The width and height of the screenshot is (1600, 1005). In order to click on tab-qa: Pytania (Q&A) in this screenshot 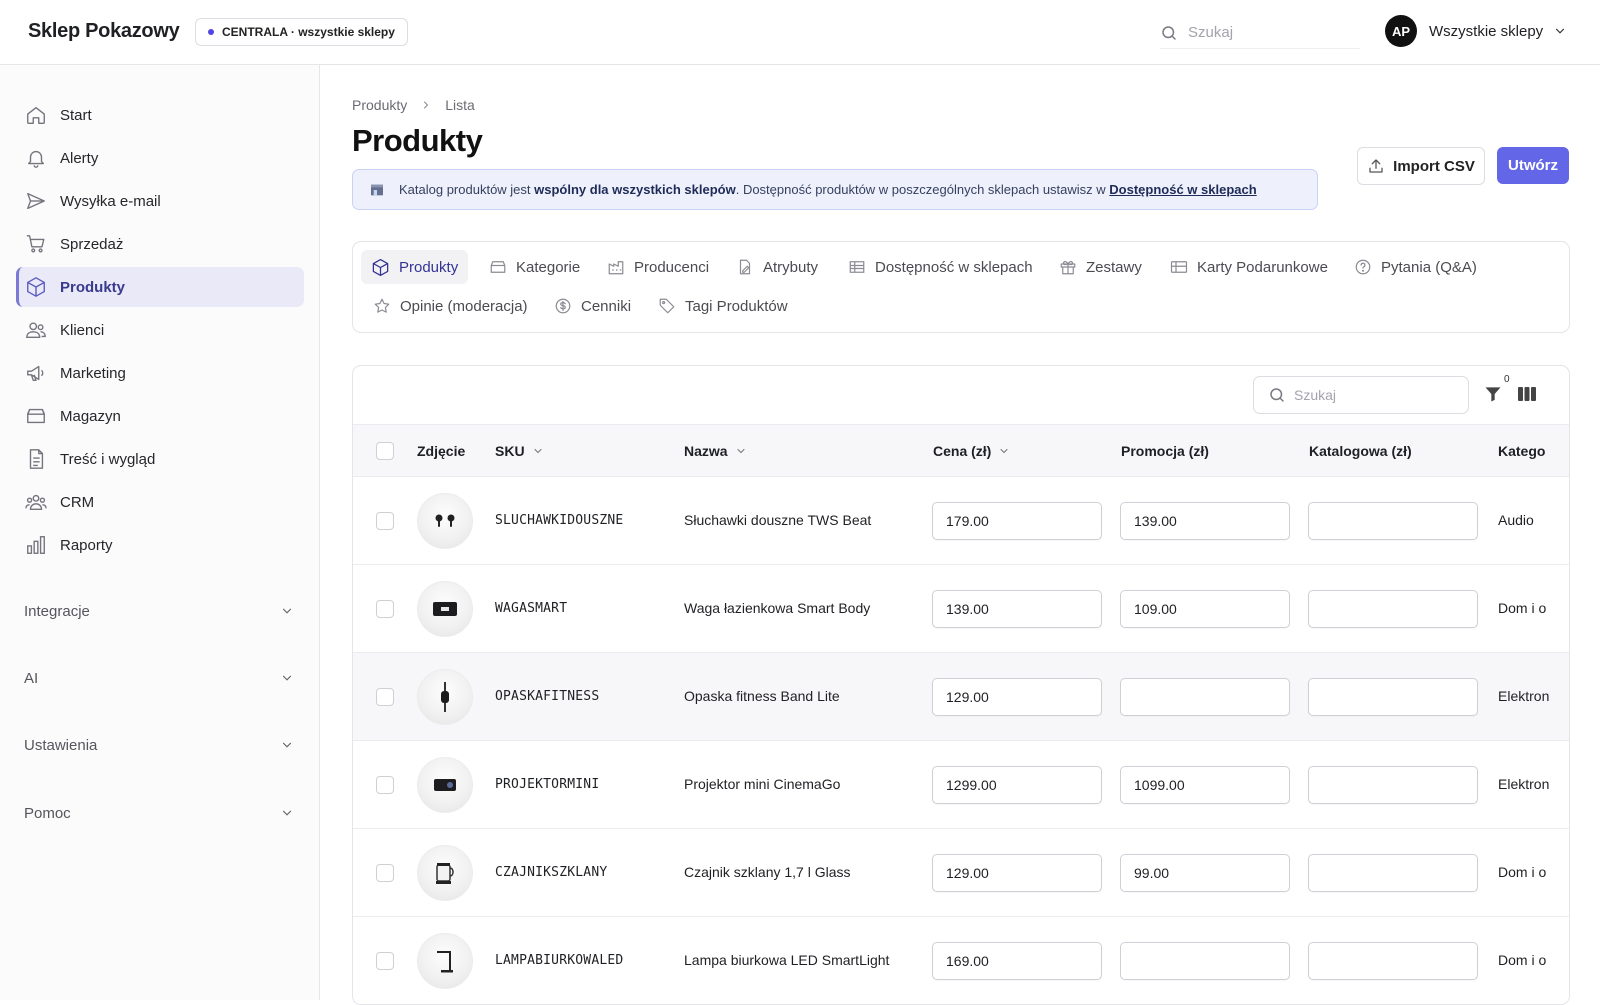, I will do `click(1415, 267)`.